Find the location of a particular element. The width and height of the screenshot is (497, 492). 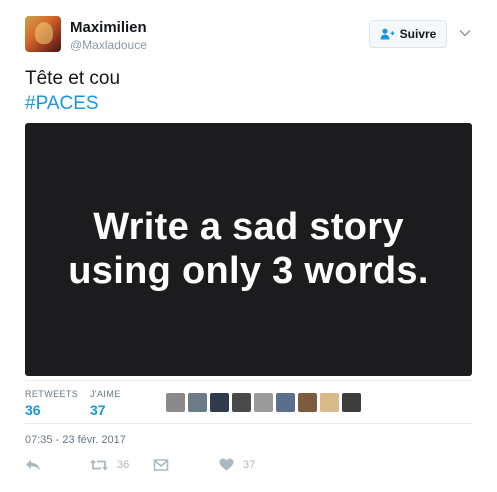

tweet-body: Tête et cou is located at coordinates (73, 78).